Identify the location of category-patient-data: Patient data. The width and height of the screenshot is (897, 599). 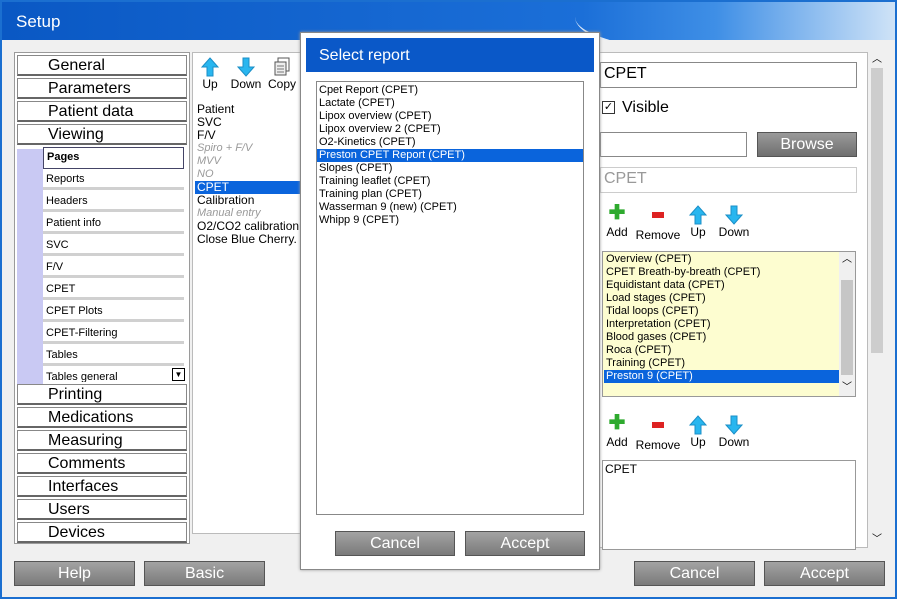
(102, 111).